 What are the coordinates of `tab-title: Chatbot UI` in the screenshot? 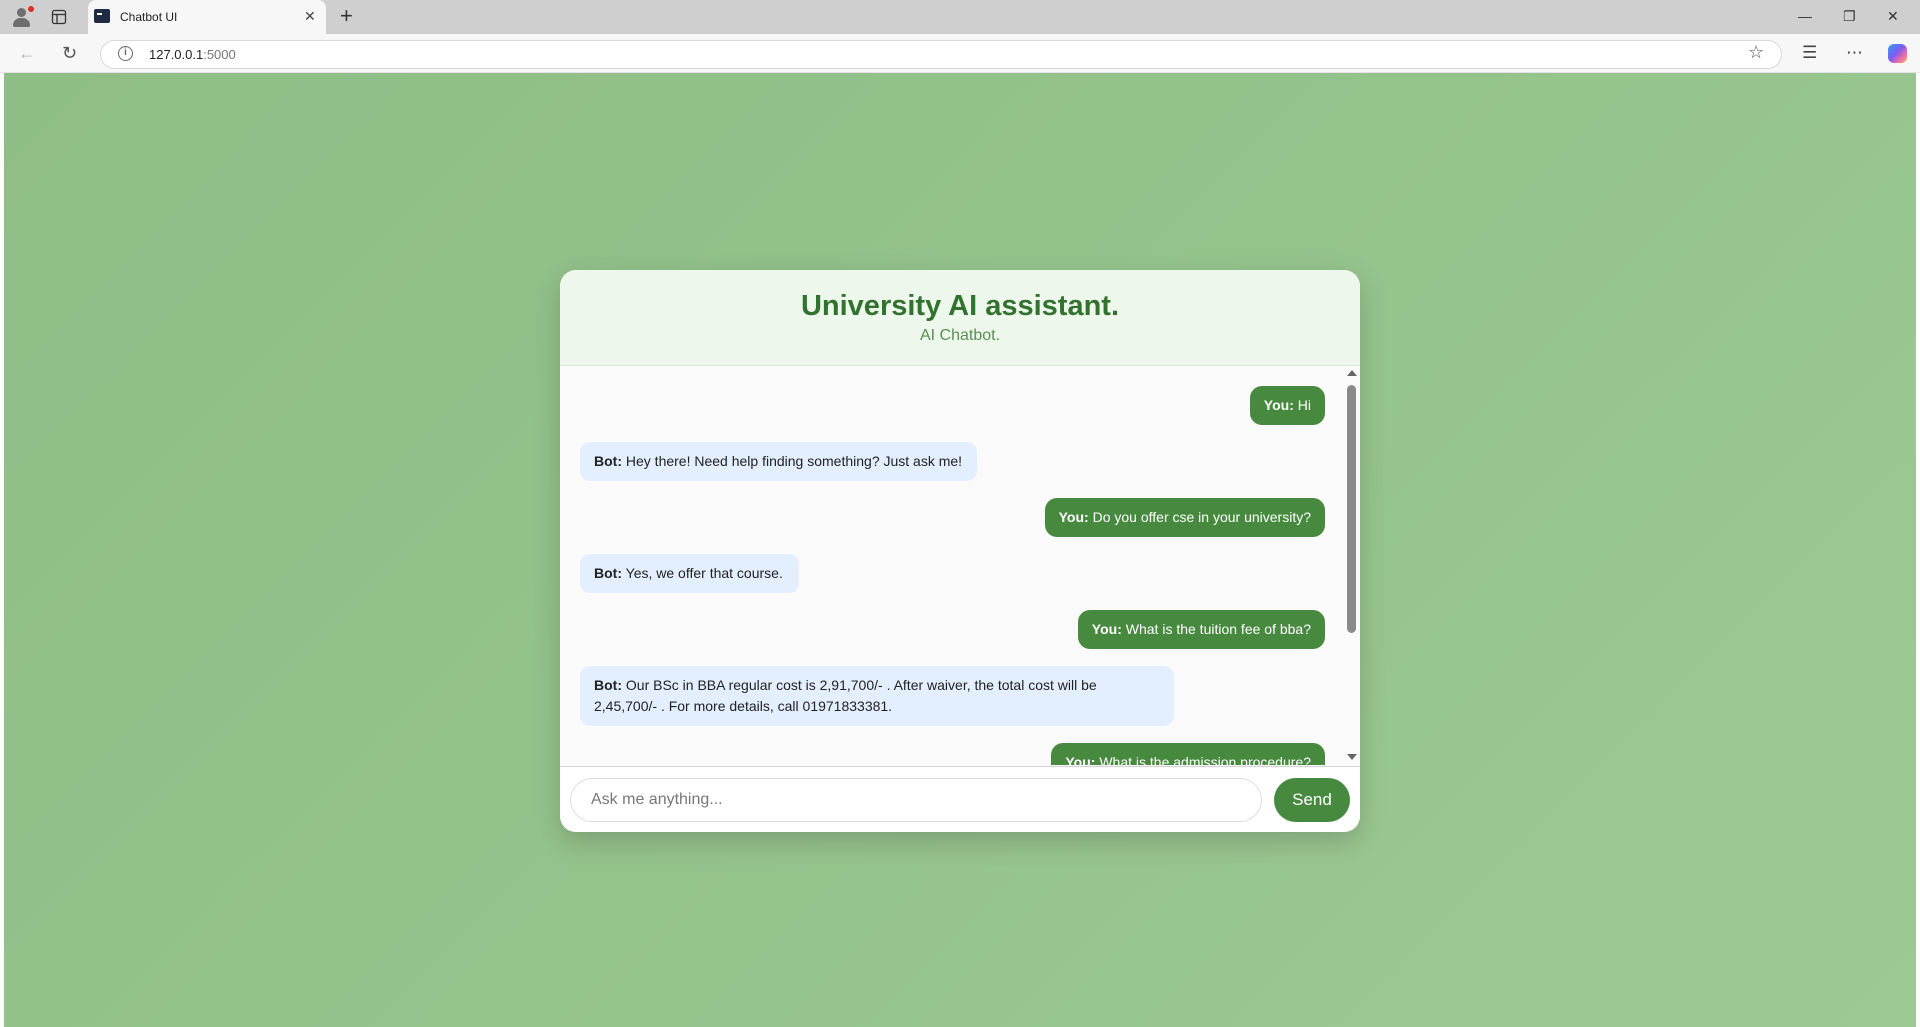 It's located at (149, 17).